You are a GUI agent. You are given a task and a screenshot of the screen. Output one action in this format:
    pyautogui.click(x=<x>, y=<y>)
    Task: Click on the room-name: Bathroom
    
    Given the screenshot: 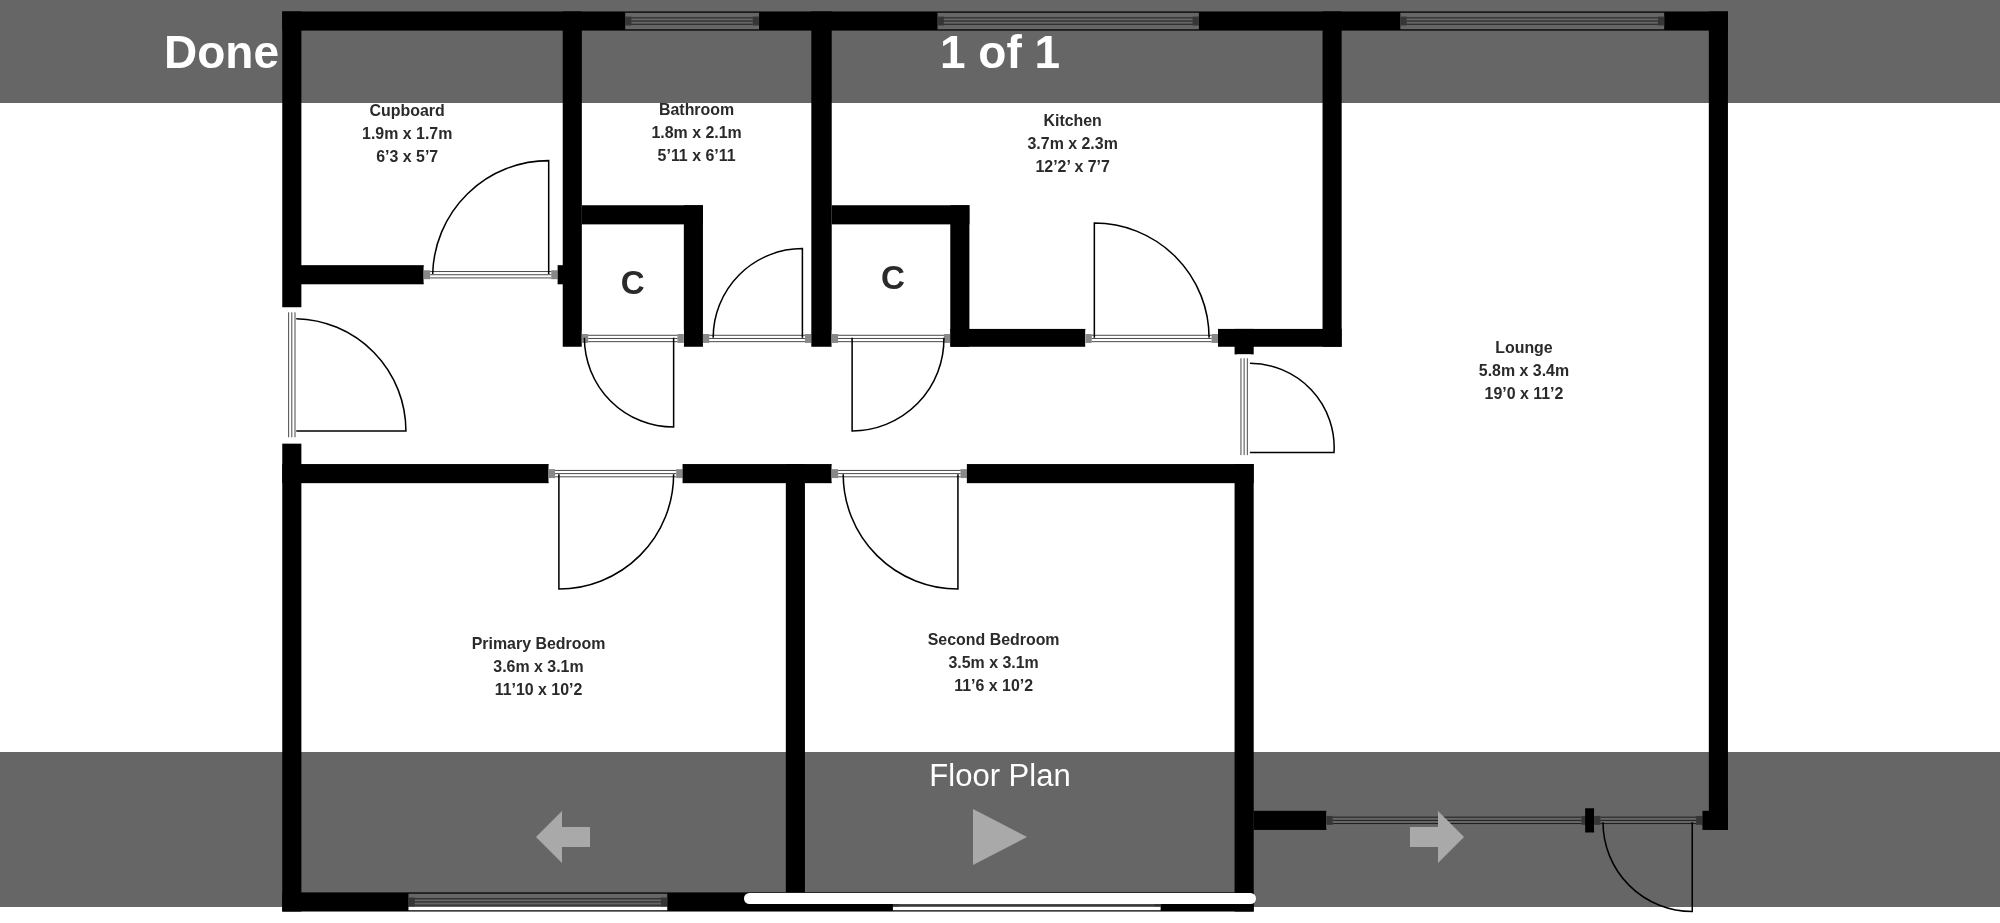 What is the action you would take?
    pyautogui.click(x=697, y=109)
    